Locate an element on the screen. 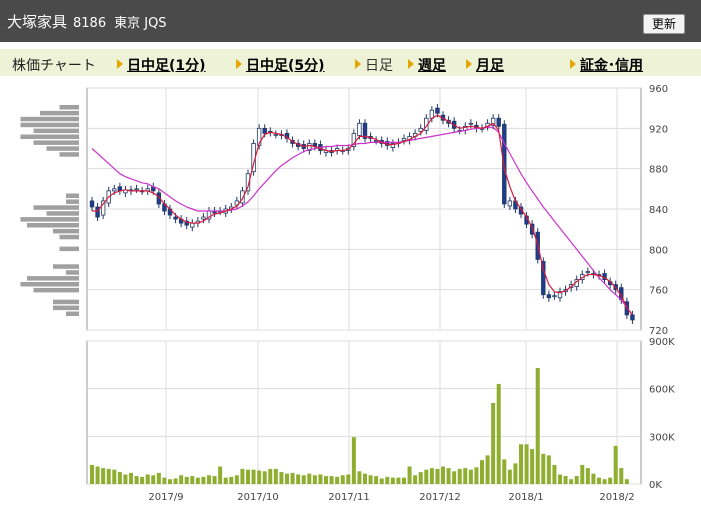 Image resolution: width=701 pixels, height=524 pixels. update-button: 更新 is located at coordinates (664, 24).